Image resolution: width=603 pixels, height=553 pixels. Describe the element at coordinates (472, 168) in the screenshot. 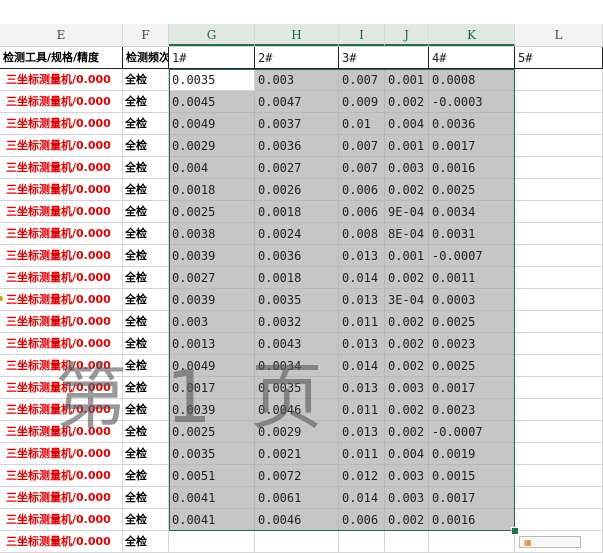

I see `cell-k: 0.0016` at that location.